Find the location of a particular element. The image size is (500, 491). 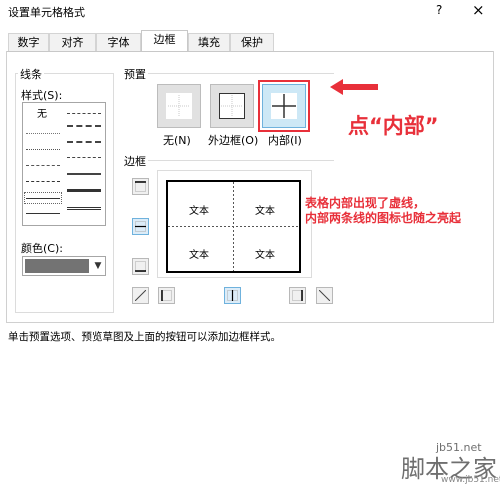

border-inside-vertical-button is located at coordinates (232, 295).